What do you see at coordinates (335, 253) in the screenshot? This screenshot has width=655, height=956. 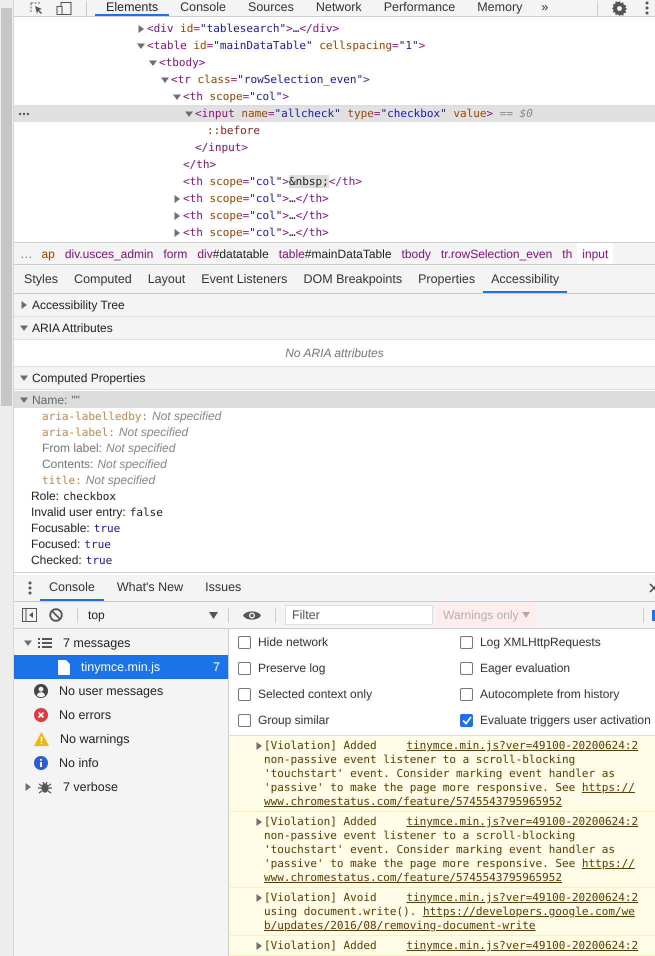 I see `breadcrumb-item: table#mainDataTable` at bounding box center [335, 253].